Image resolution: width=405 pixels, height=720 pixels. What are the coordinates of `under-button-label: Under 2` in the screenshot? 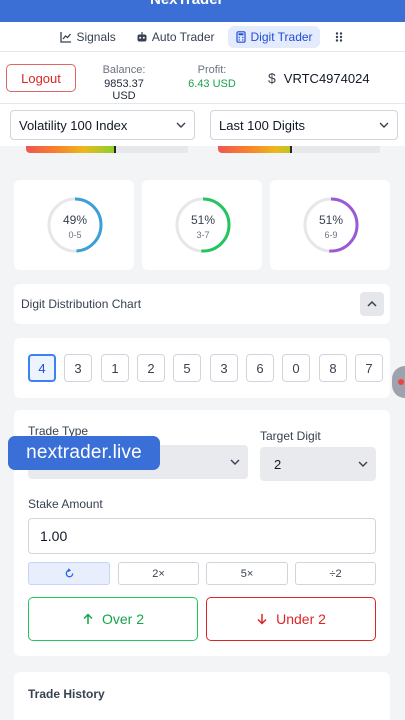 It's located at (301, 619).